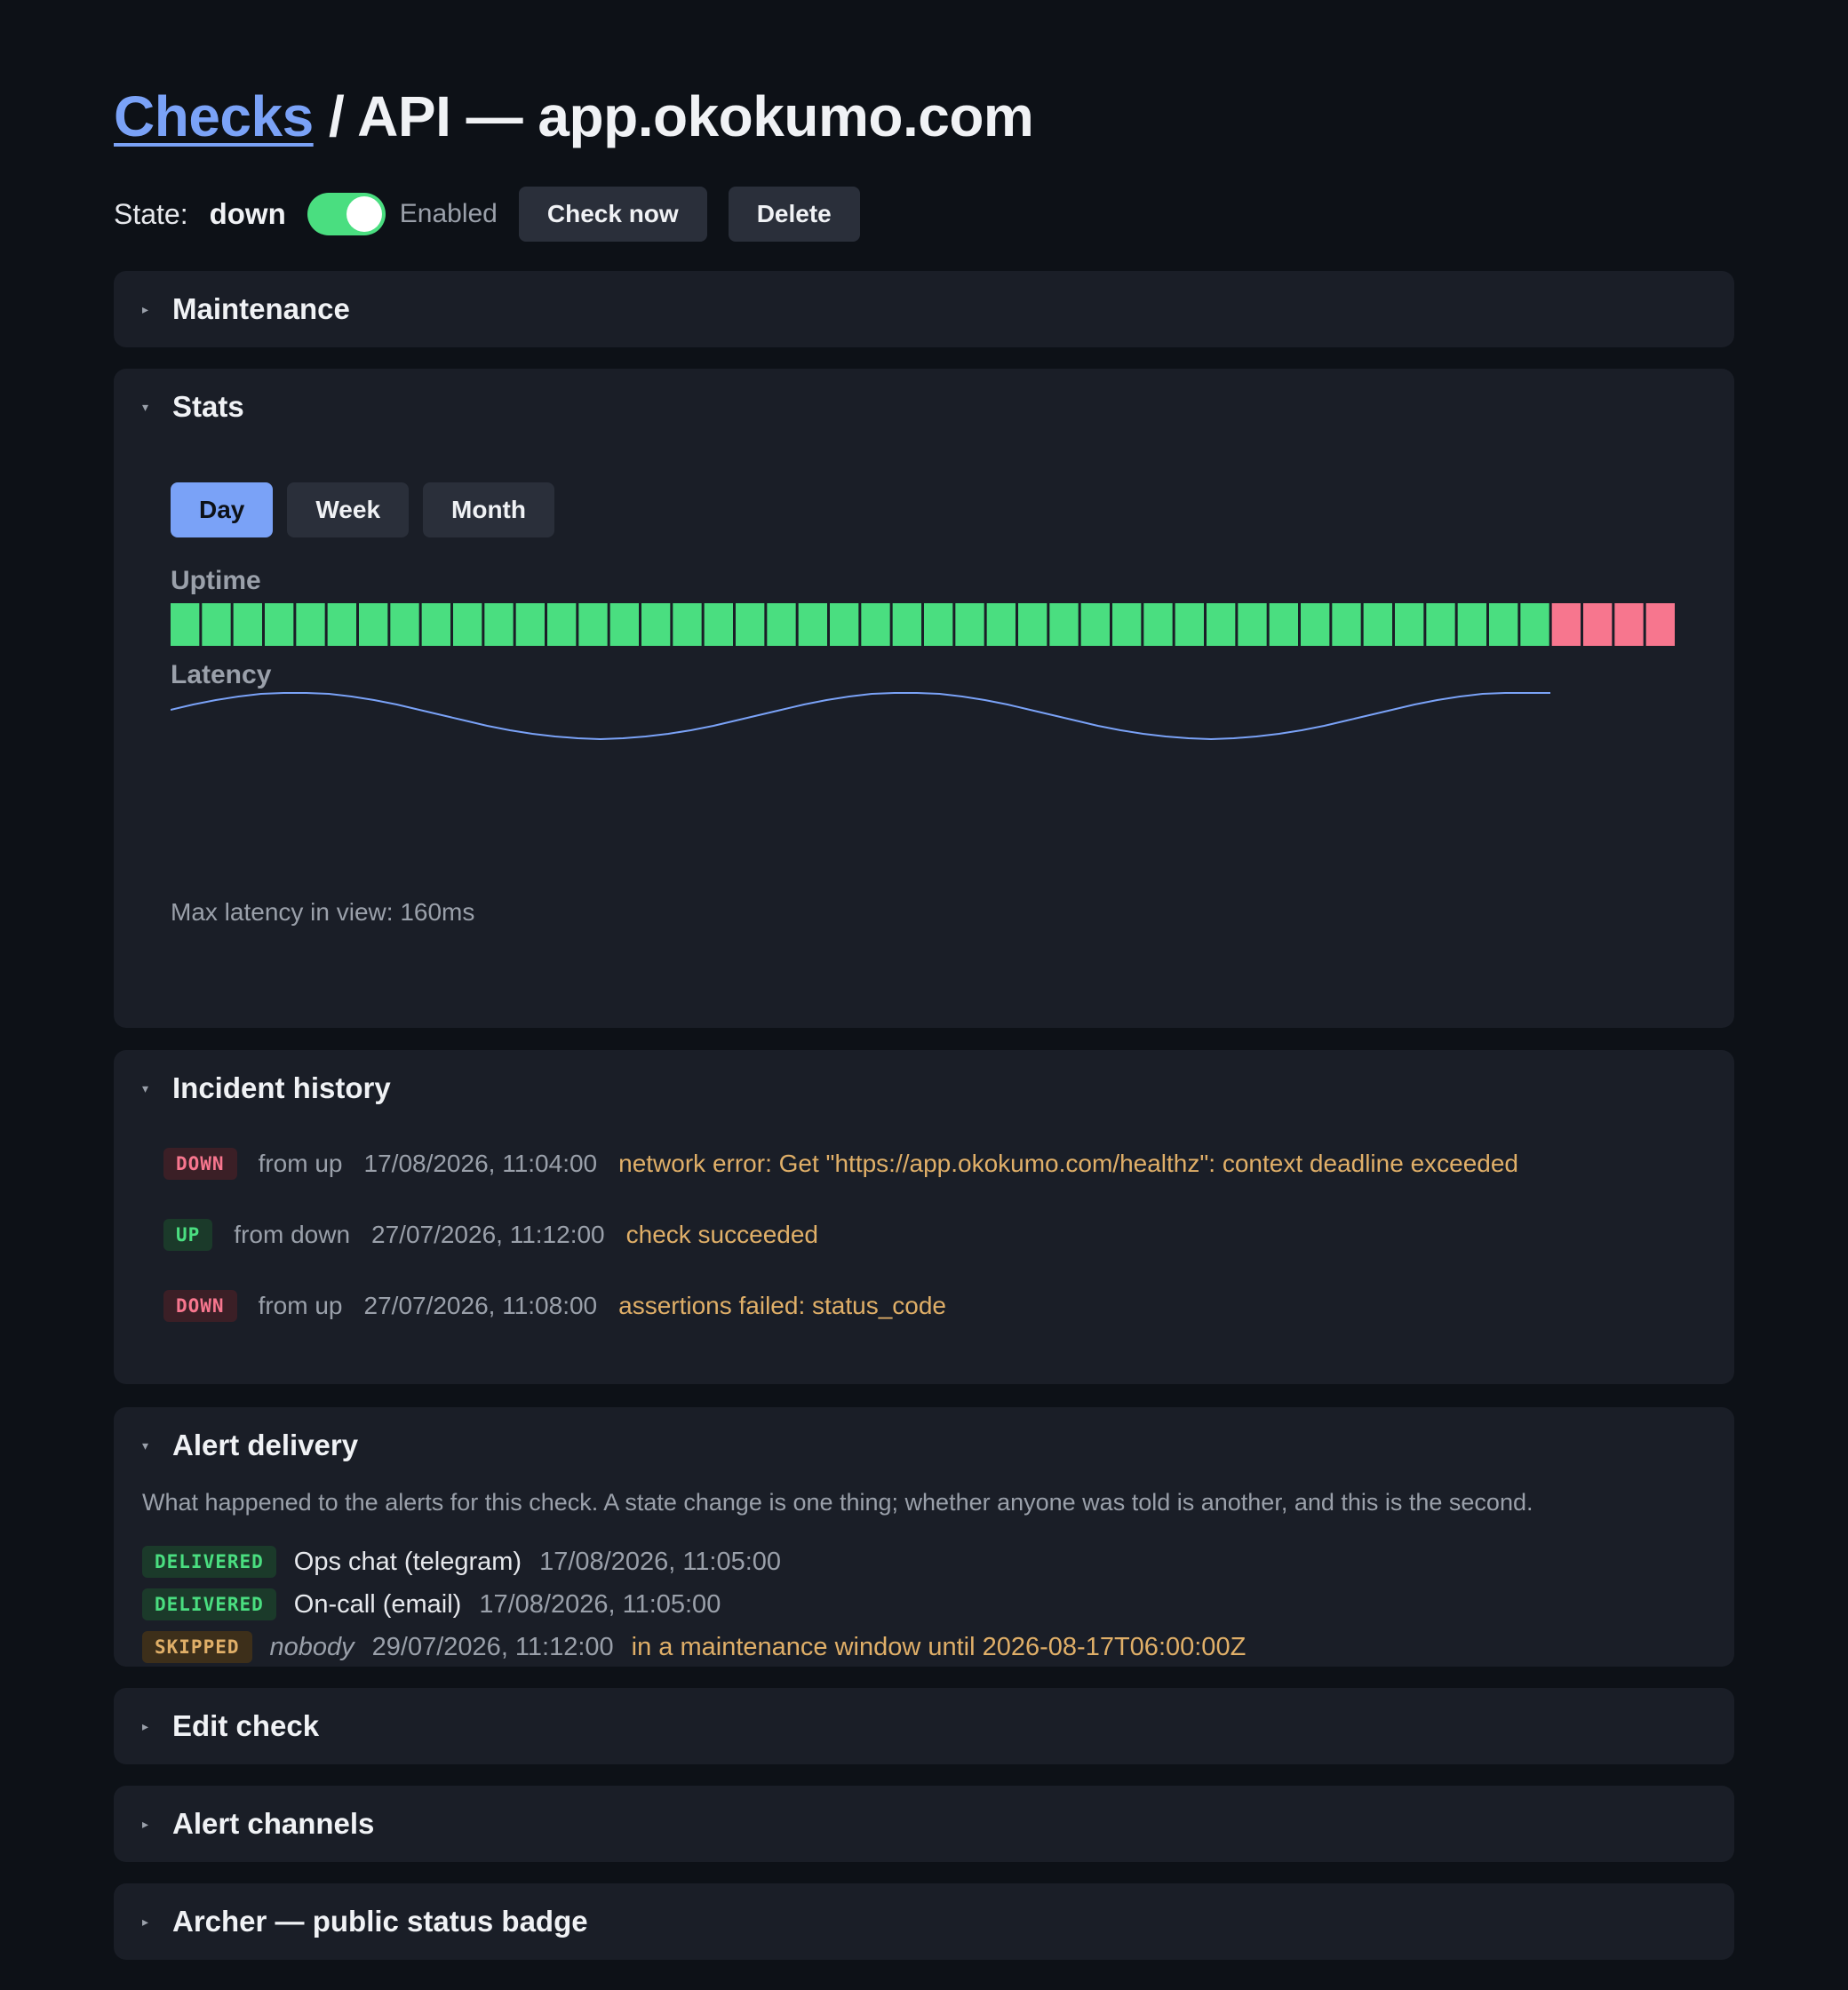 This screenshot has width=1848, height=1990. What do you see at coordinates (208, 406) in the screenshot?
I see `stats-title: Stats` at bounding box center [208, 406].